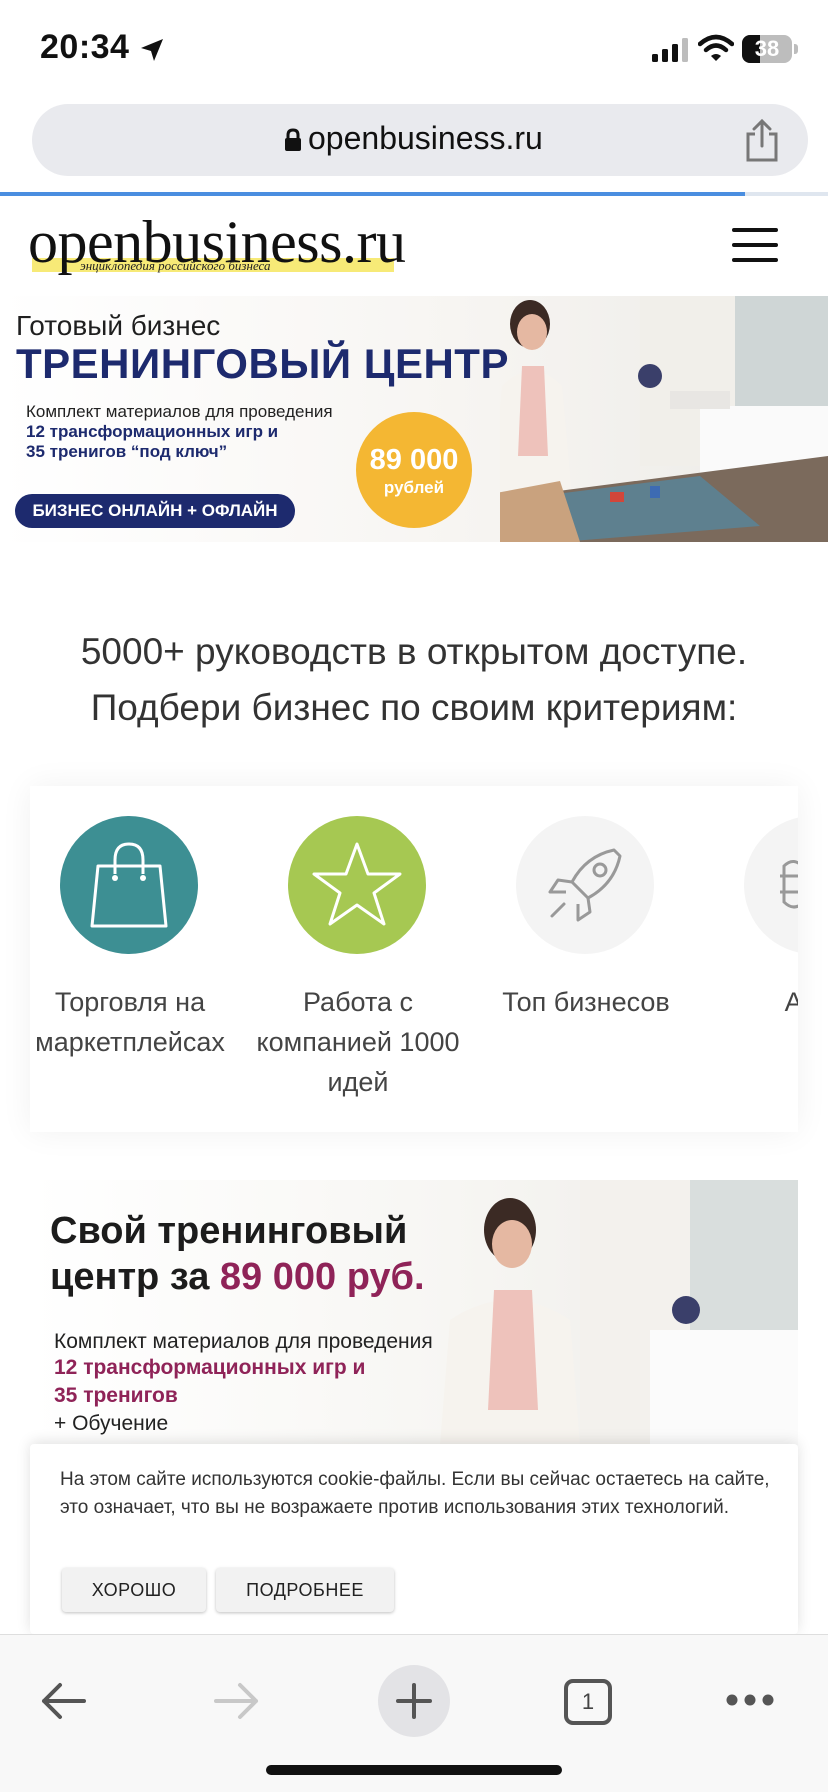  What do you see at coordinates (588, 1702) in the screenshot?
I see `tabs-counter-button: 1` at bounding box center [588, 1702].